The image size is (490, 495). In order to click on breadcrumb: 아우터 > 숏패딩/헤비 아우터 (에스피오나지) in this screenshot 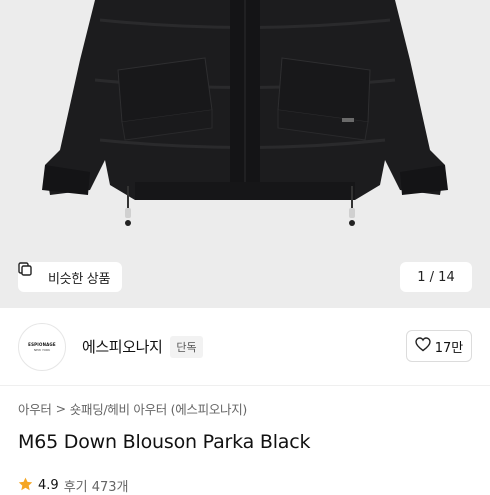, I will do `click(132, 408)`.